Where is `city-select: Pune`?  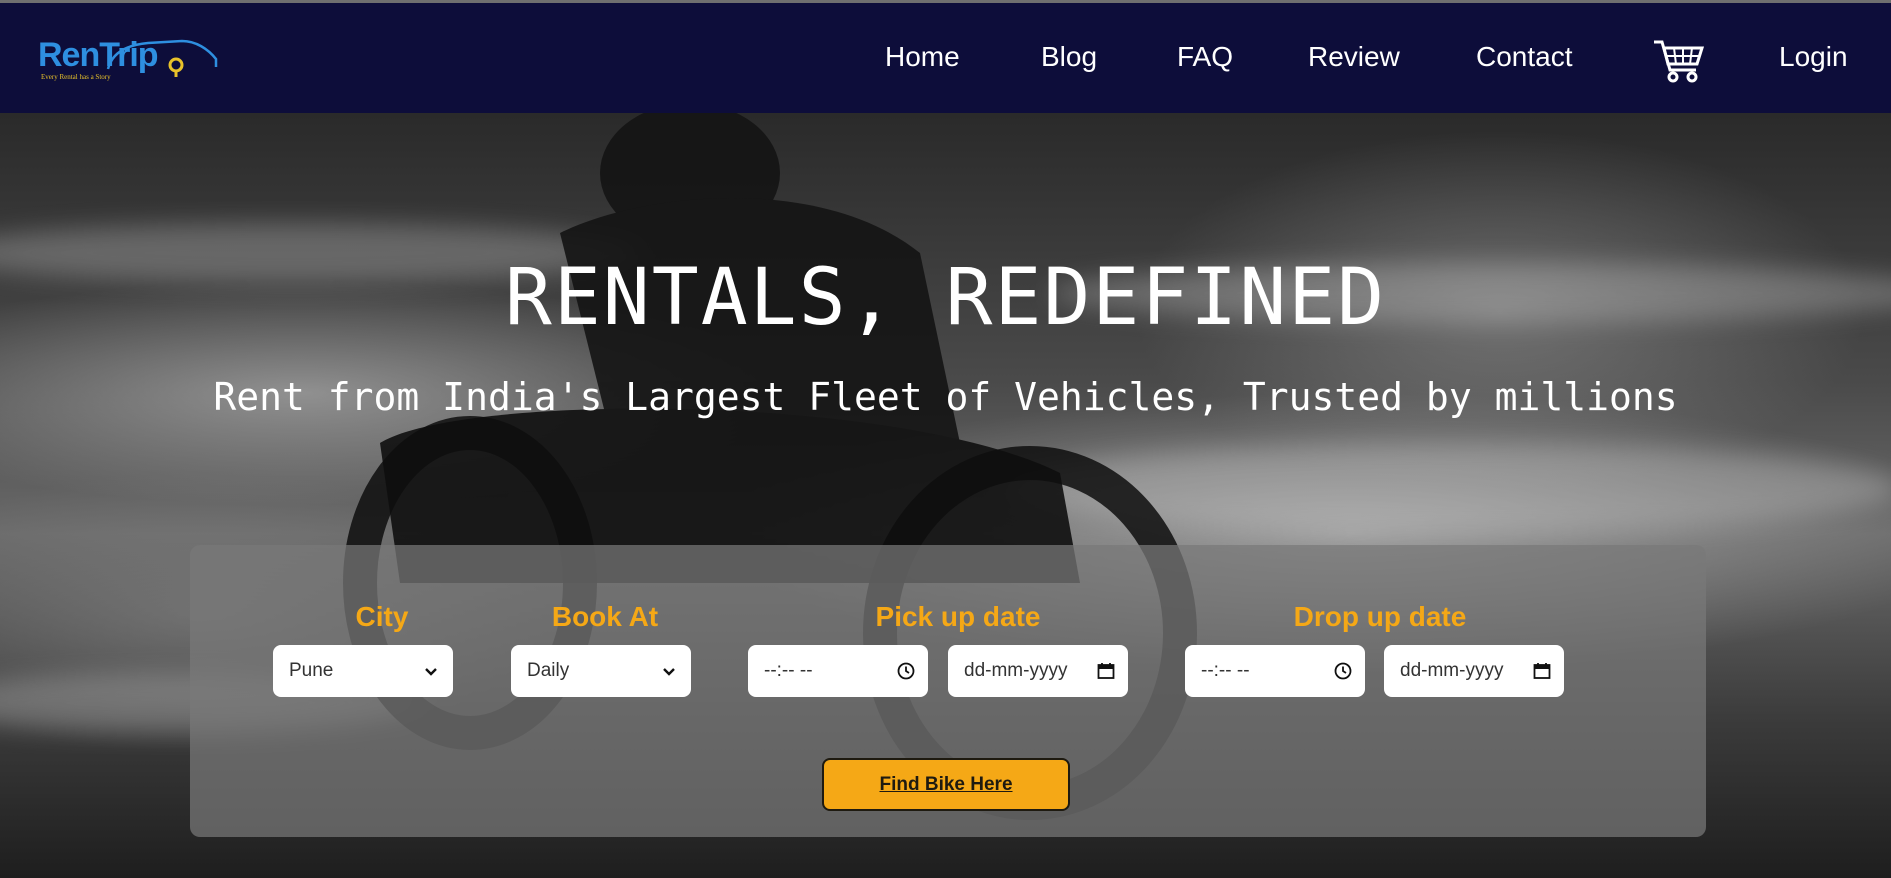 city-select: Pune is located at coordinates (363, 671).